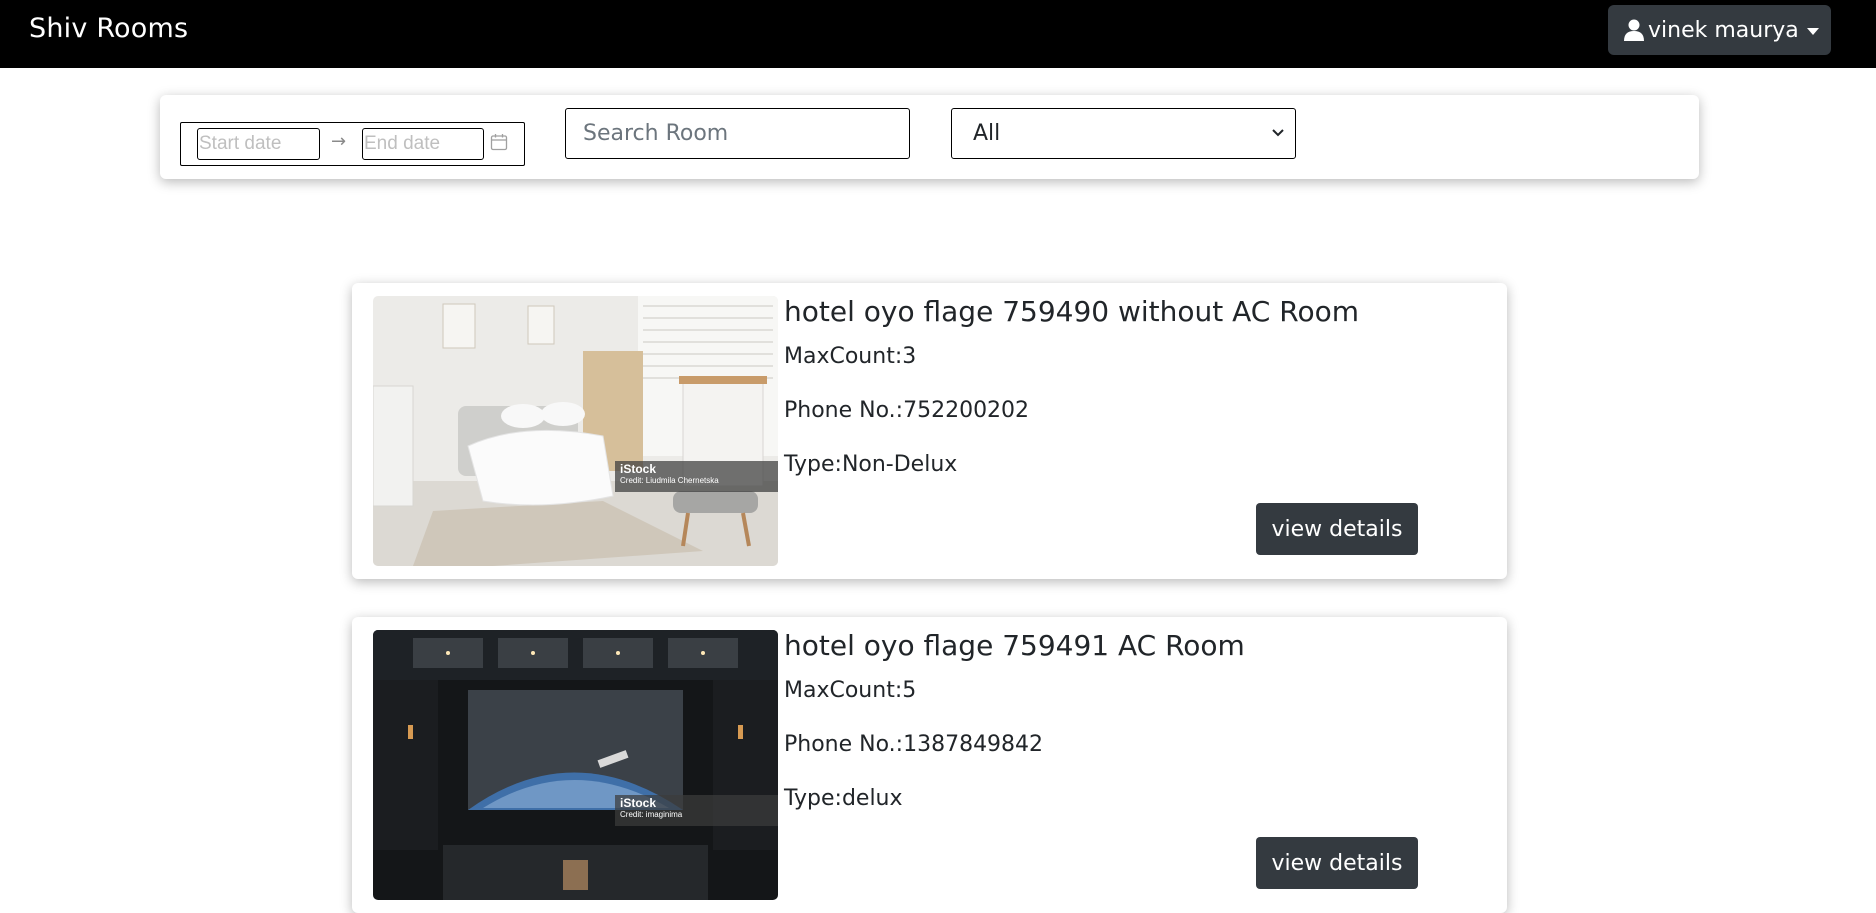  I want to click on filter-bar: Start date → End date Search Room All, so click(929, 137).